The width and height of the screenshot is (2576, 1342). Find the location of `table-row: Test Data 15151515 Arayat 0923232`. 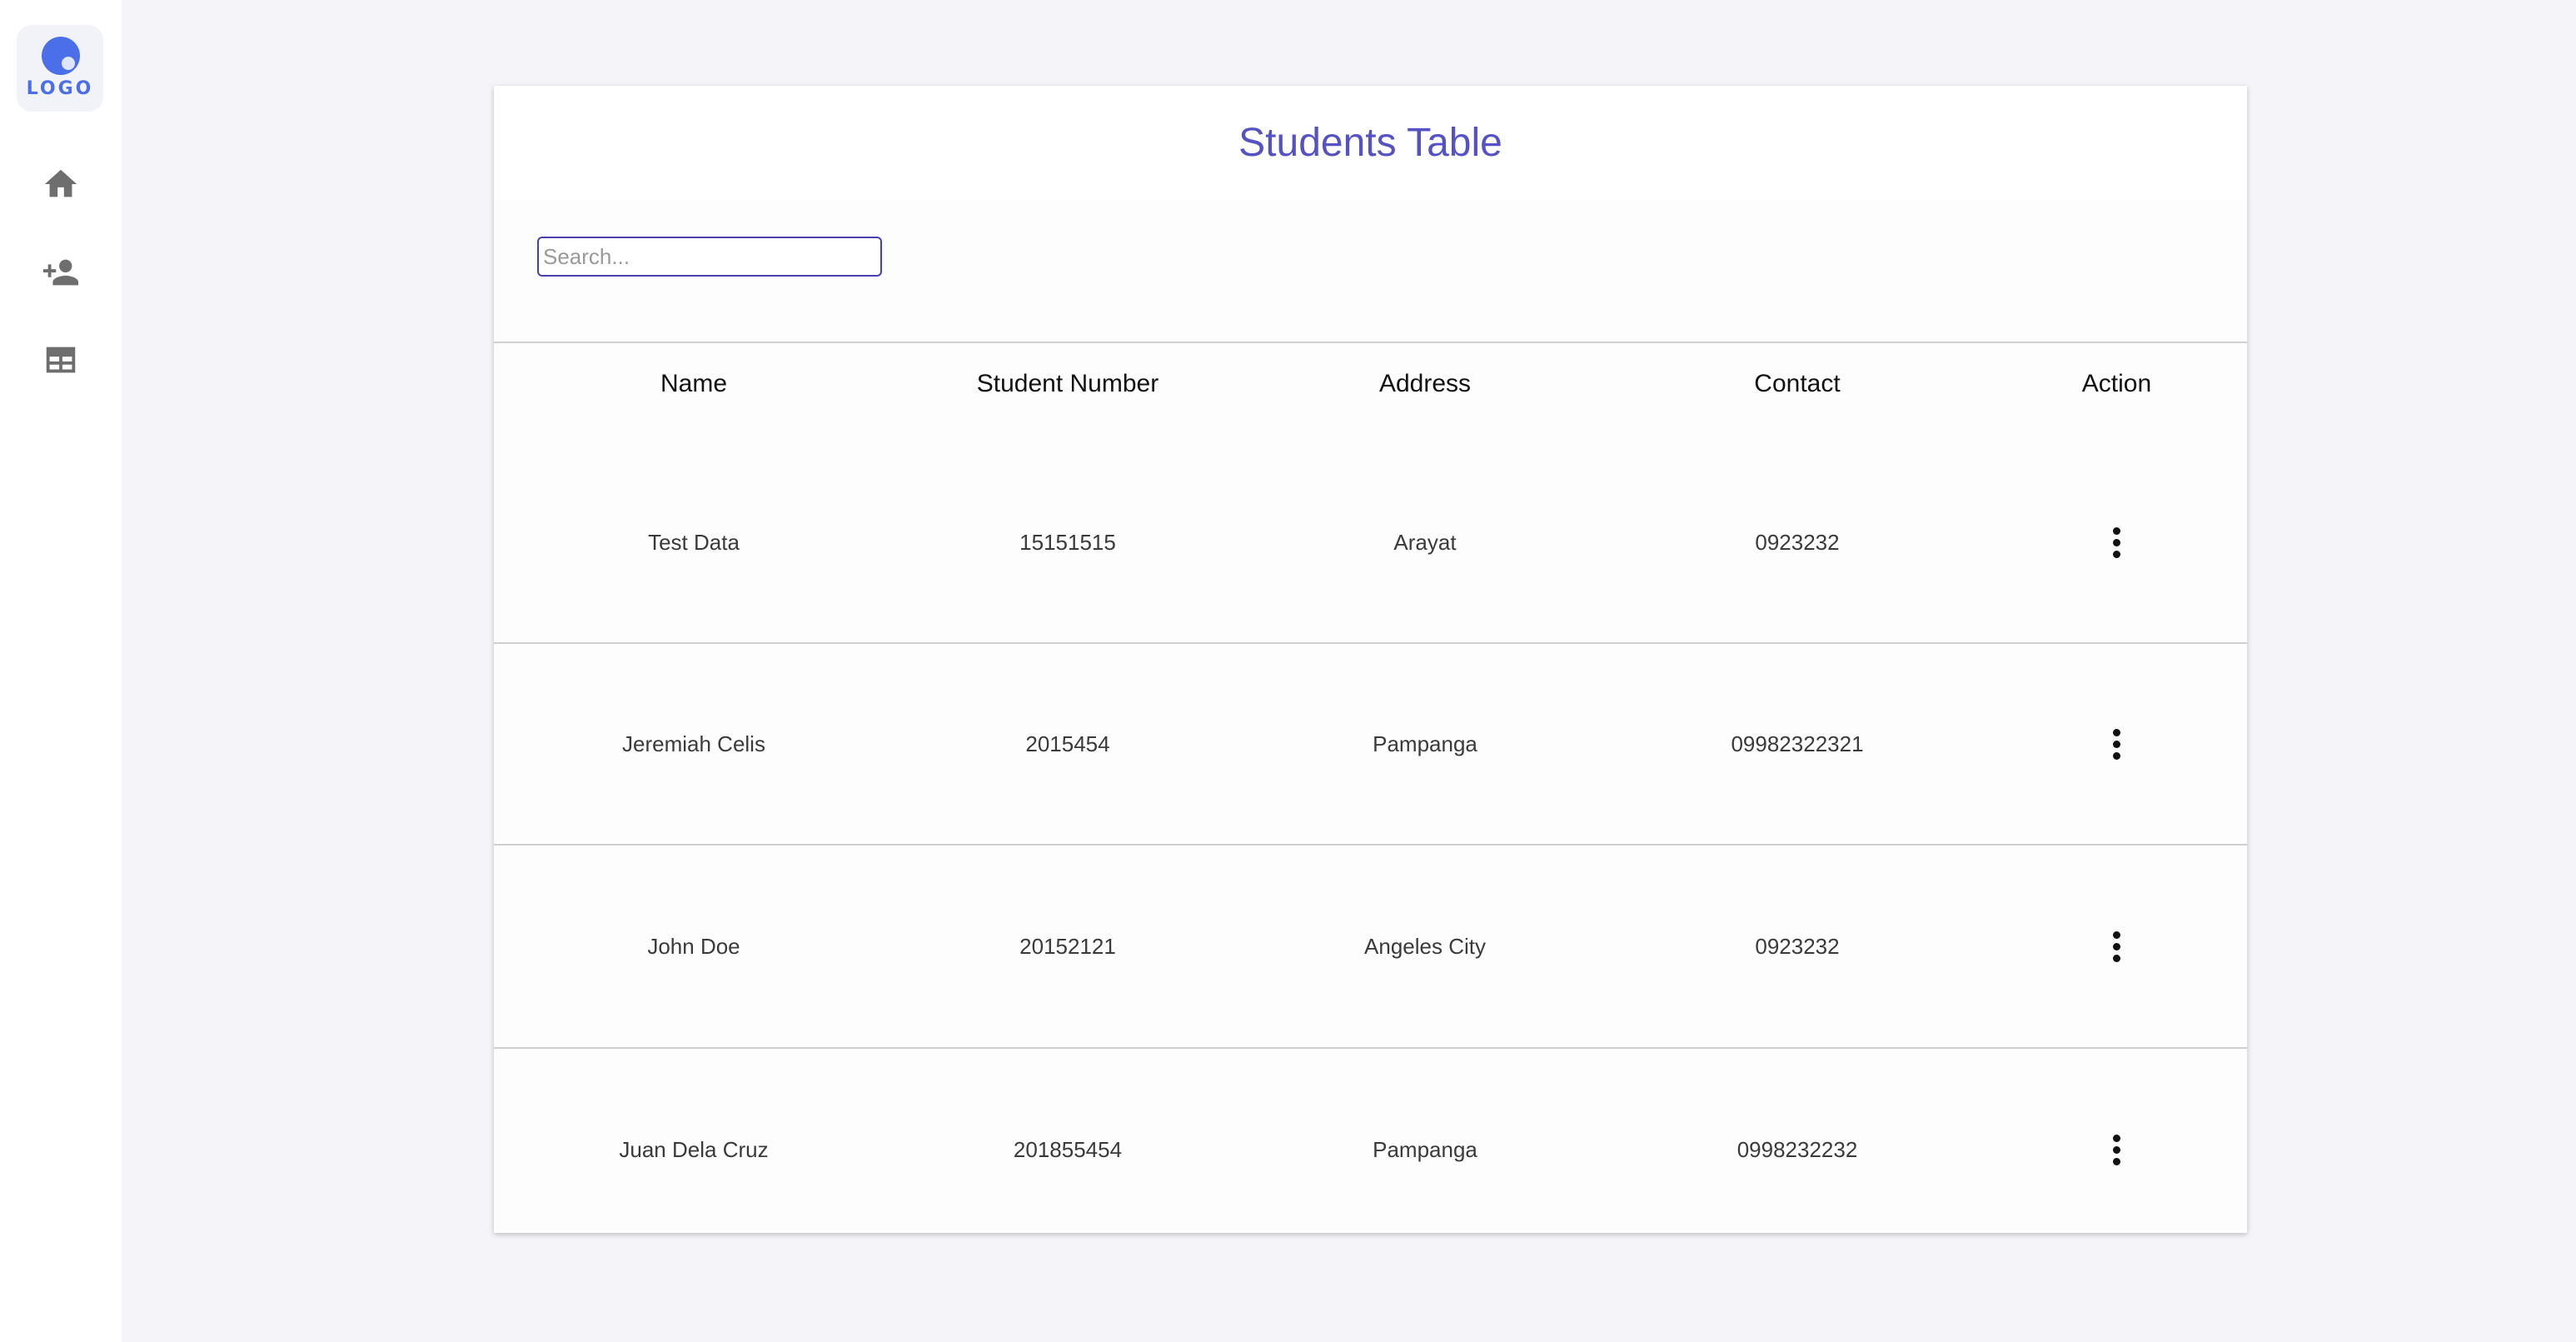

table-row: Test Data 15151515 Arayat 0923232 is located at coordinates (1371, 542).